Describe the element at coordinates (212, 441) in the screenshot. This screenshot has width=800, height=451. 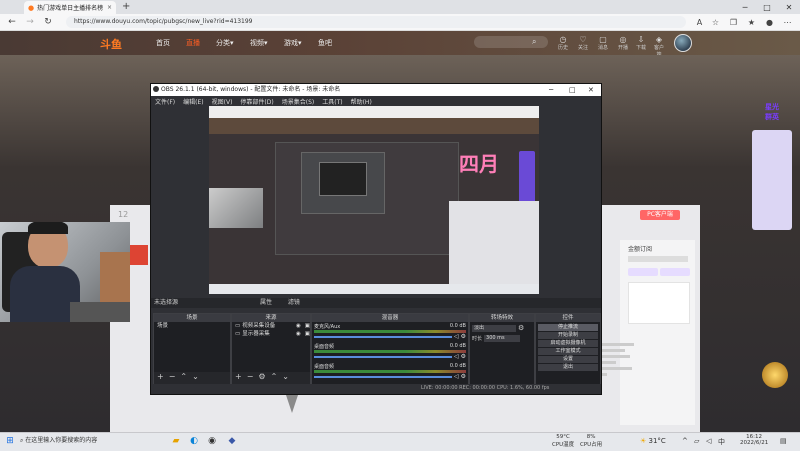
I see `obs-taskbar-icon: ◉` at that location.